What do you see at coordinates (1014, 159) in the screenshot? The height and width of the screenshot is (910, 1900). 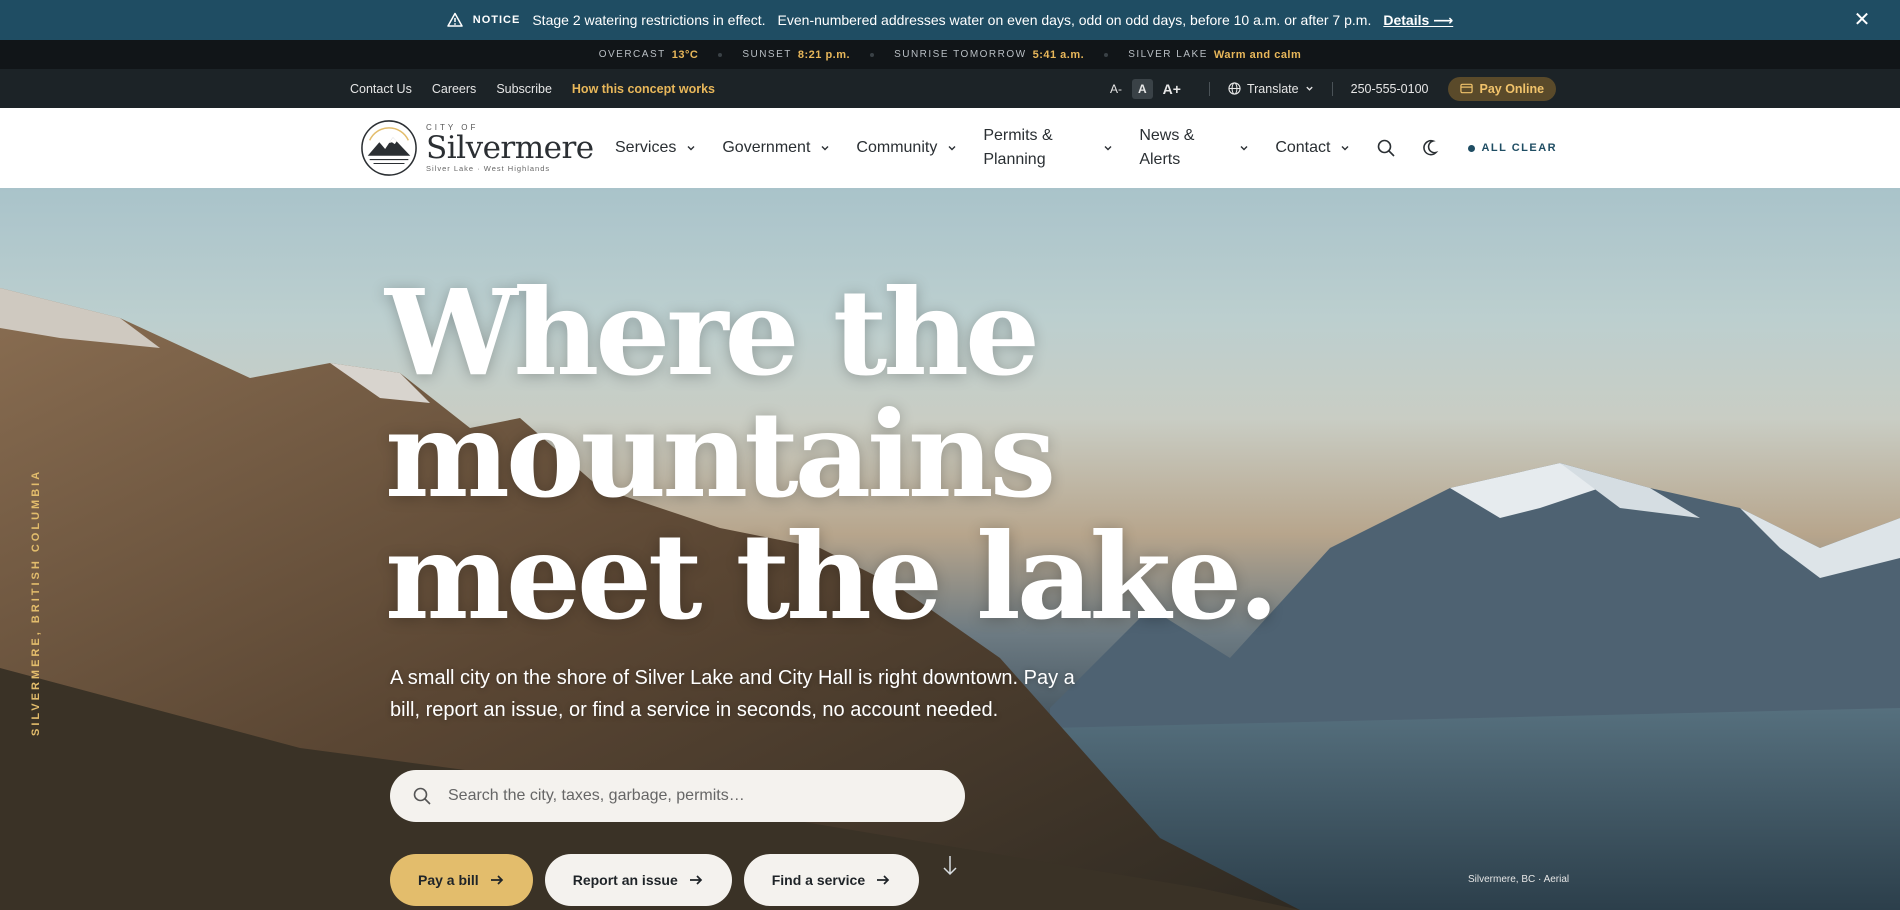 I see `nav-permits-line2: Planning` at bounding box center [1014, 159].